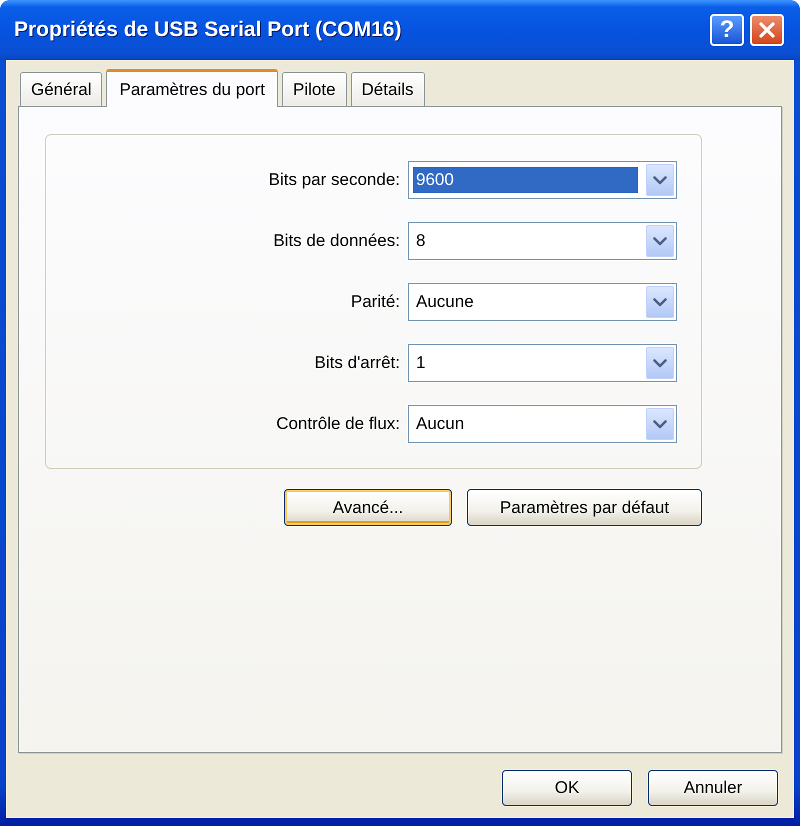 This screenshot has height=826, width=800. What do you see at coordinates (334, 180) in the screenshot?
I see `field-label: Bits par seconde:` at bounding box center [334, 180].